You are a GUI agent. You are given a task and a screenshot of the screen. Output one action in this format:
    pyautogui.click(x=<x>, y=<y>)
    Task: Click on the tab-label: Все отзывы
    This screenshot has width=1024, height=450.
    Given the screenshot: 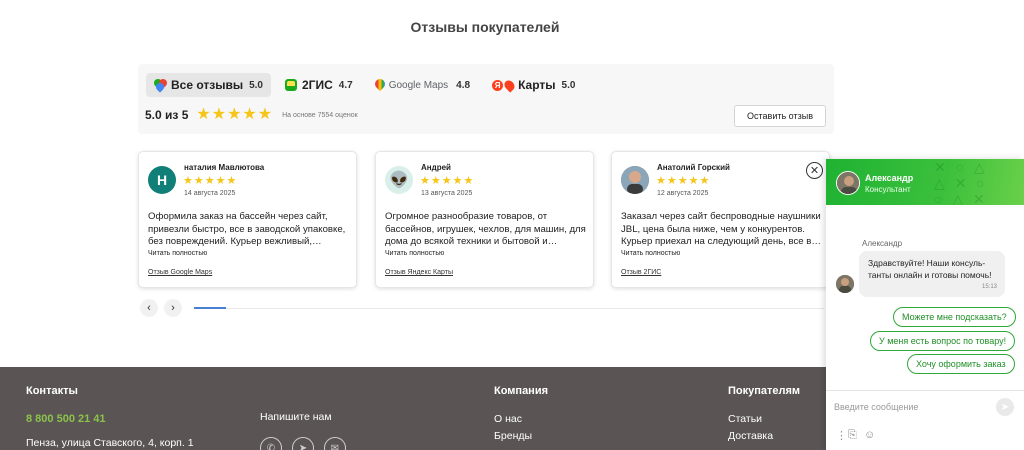 What is the action you would take?
    pyautogui.click(x=207, y=85)
    